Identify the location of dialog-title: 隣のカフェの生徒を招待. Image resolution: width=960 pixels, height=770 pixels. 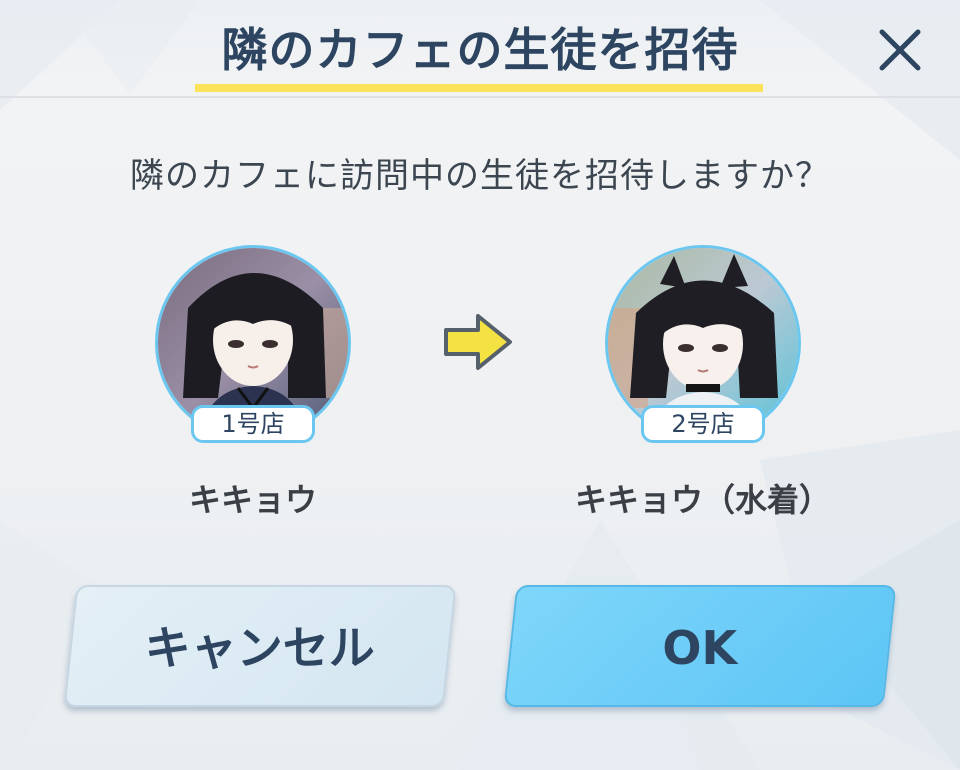
(480, 50).